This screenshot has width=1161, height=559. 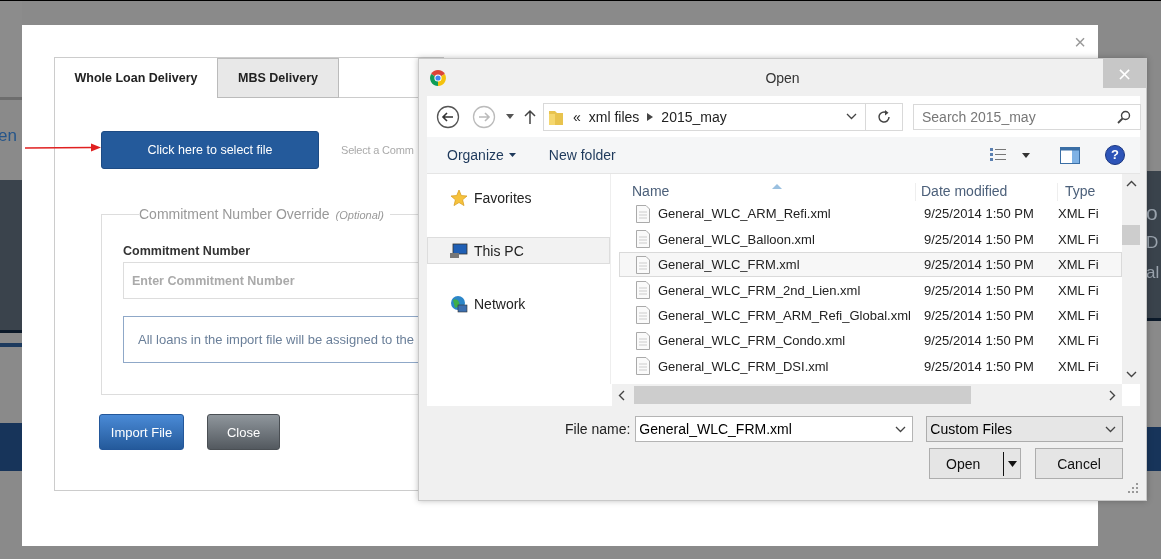 What do you see at coordinates (752, 341) in the screenshot?
I see `file-name: General_WLC_FRM_Condo.xml` at bounding box center [752, 341].